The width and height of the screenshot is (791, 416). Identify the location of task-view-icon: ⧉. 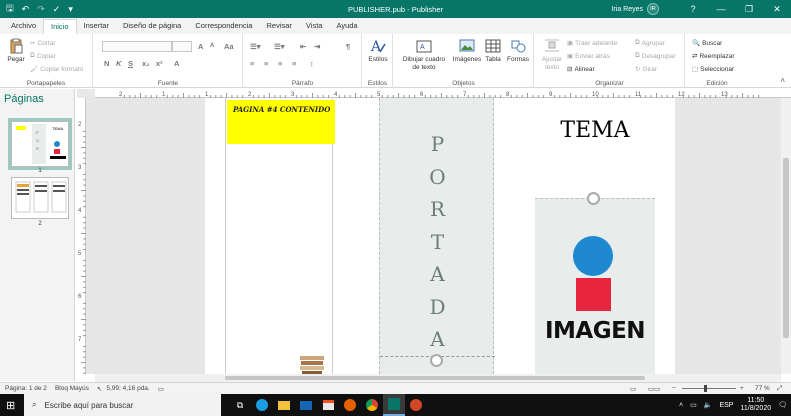
(240, 405).